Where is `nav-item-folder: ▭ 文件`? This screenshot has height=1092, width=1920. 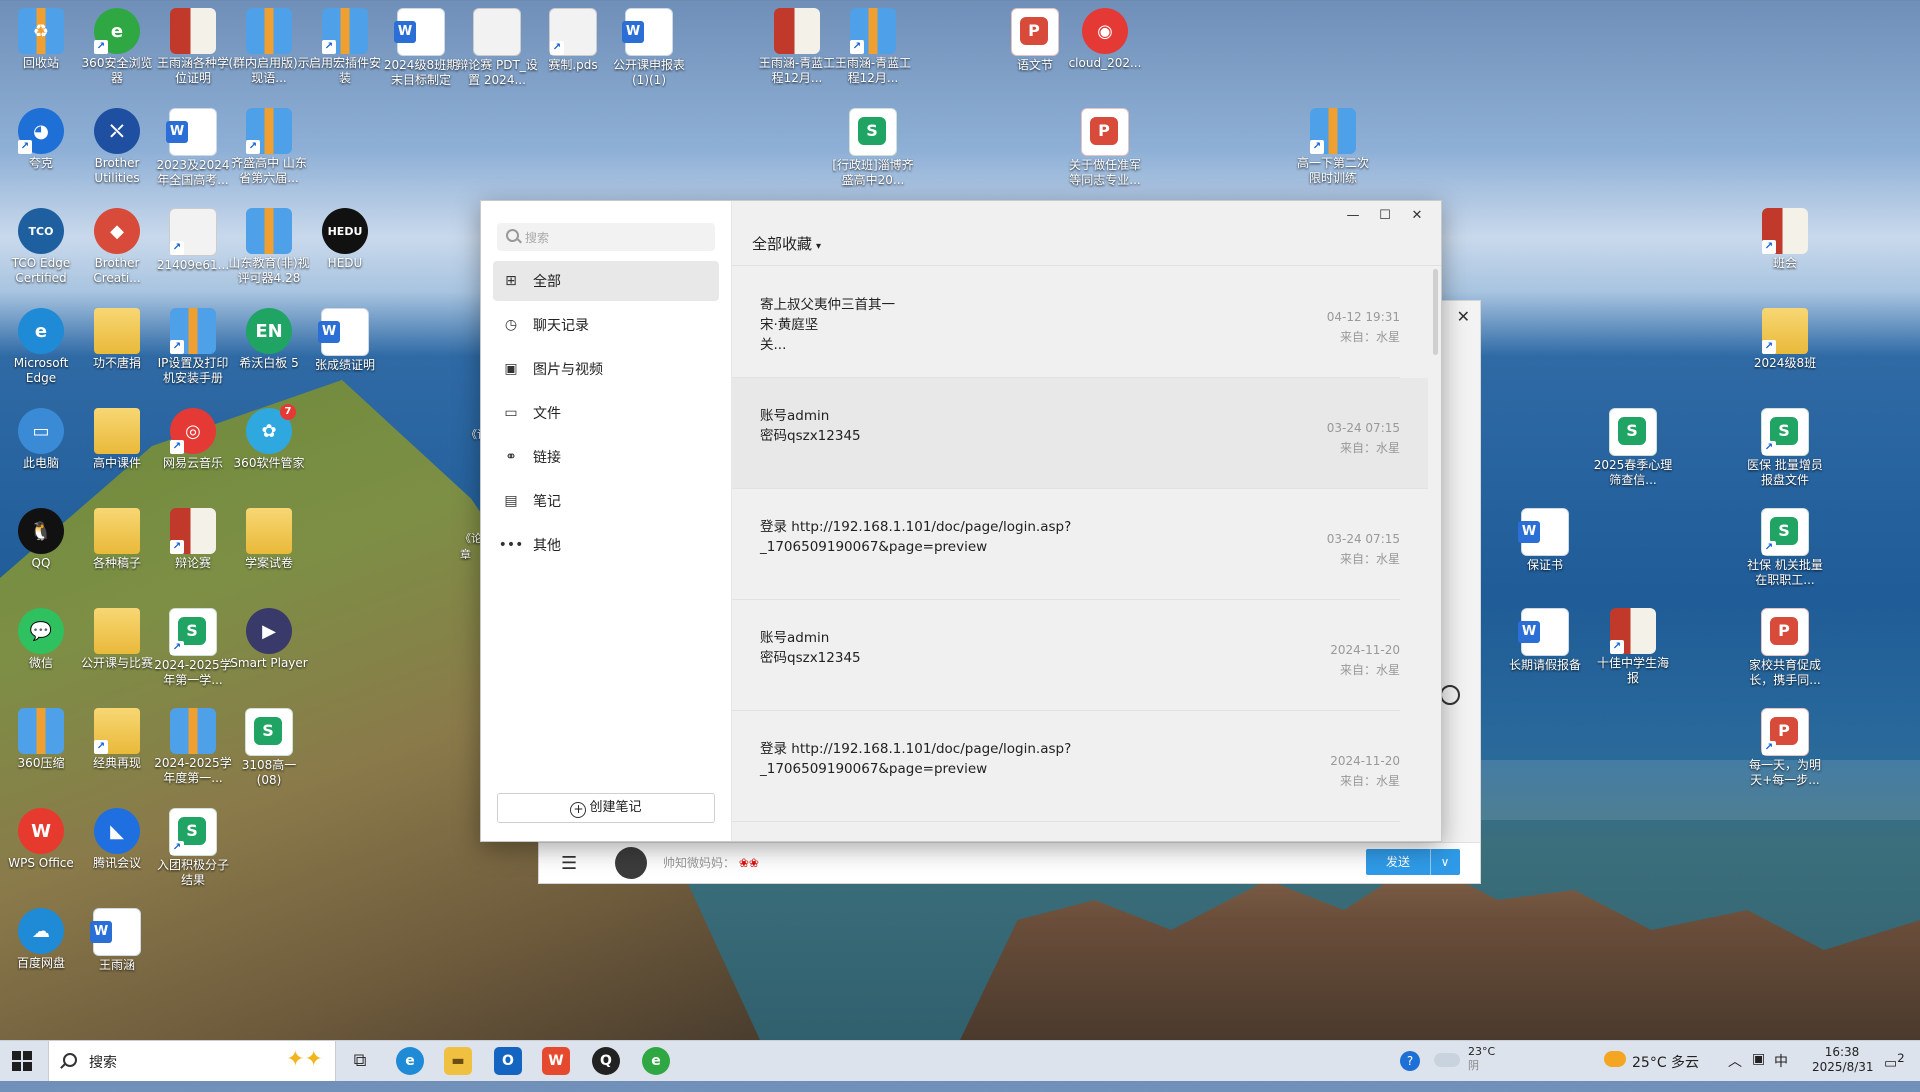
nav-item-folder: ▭ 文件 is located at coordinates (606, 413).